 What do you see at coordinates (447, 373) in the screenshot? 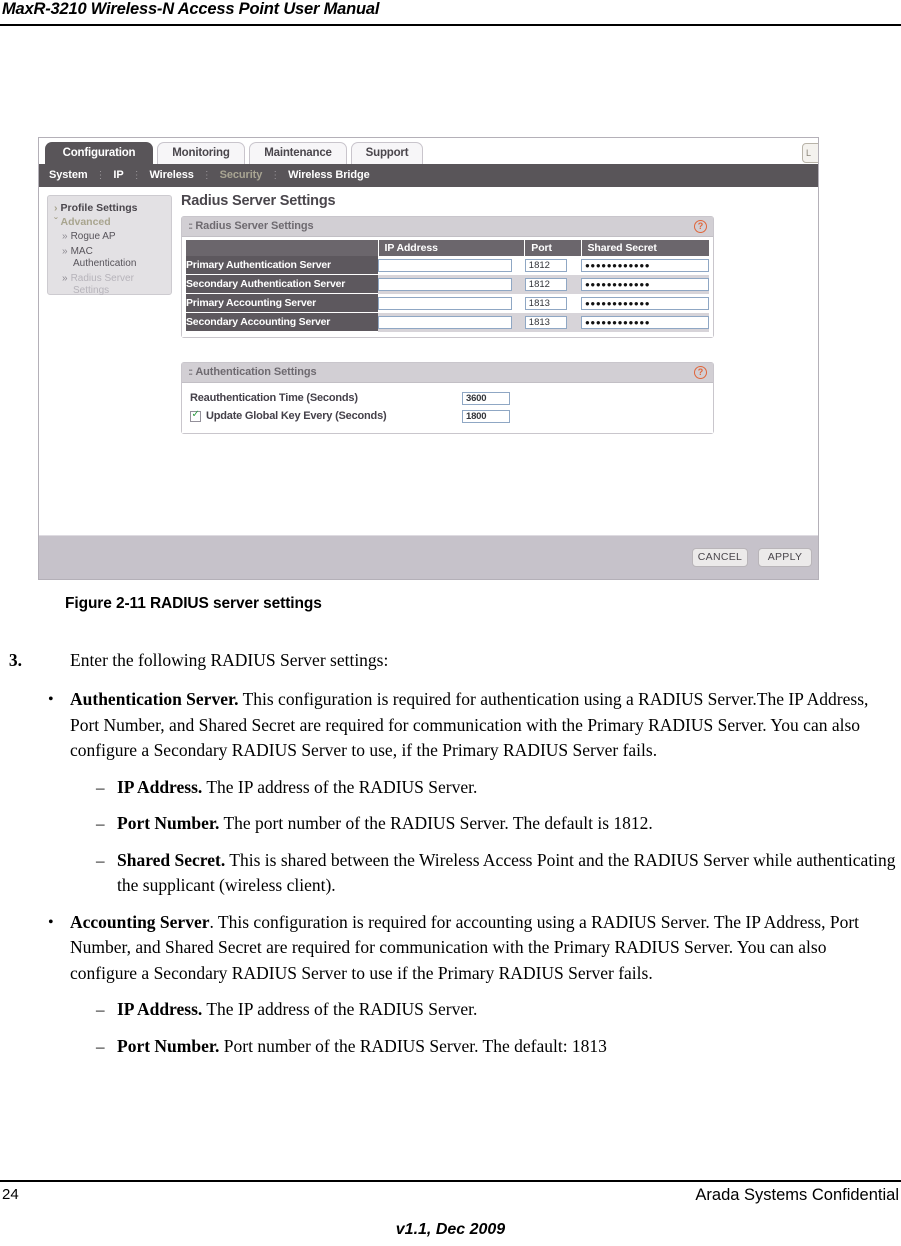
I see `panel-header: :: Authentication Settings ?` at bounding box center [447, 373].